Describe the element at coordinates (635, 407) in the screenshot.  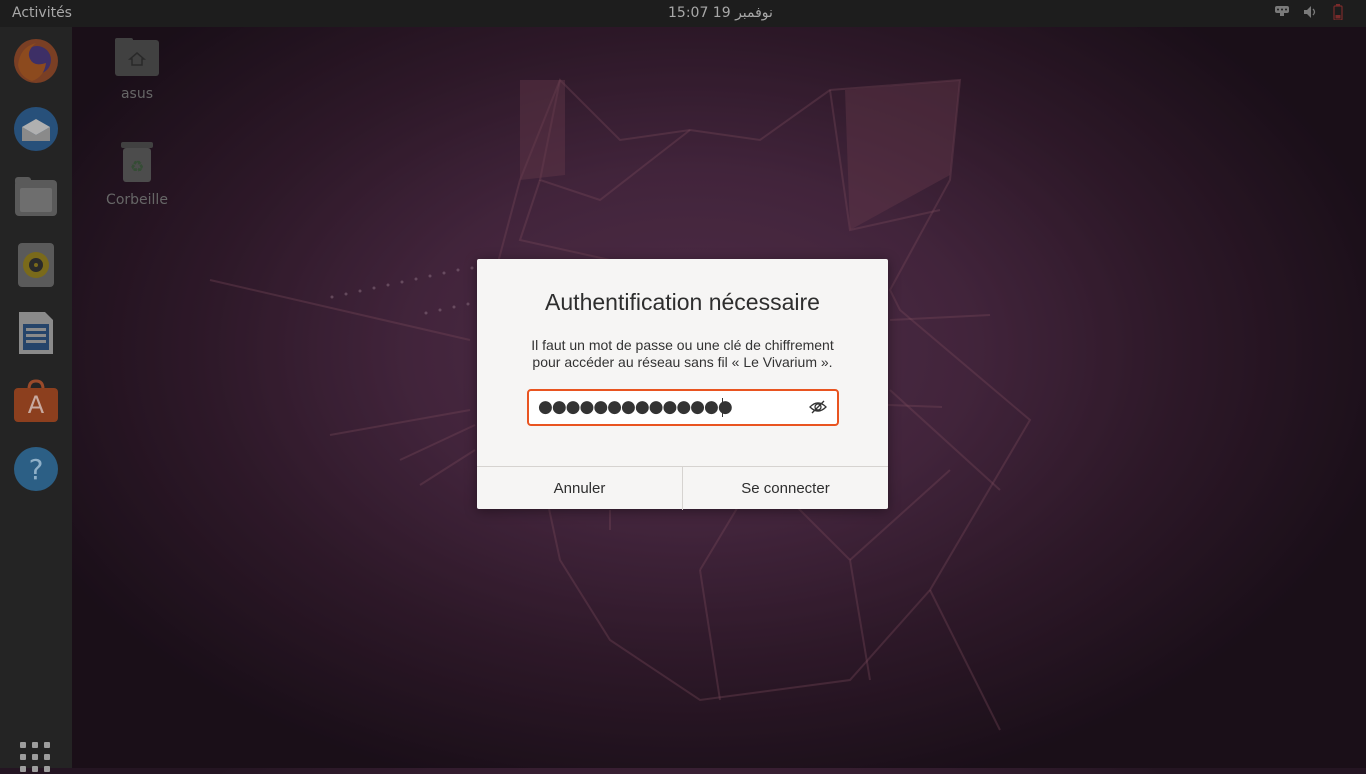
I see `password-masked-value: ●●●●●●●●●●●●●●` at that location.